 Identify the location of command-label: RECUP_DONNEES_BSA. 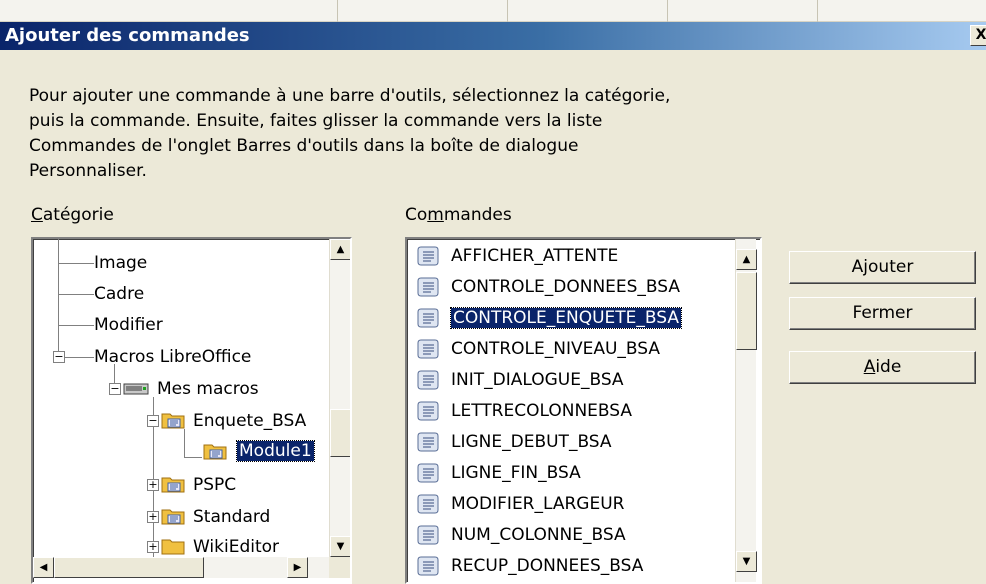
(547, 566).